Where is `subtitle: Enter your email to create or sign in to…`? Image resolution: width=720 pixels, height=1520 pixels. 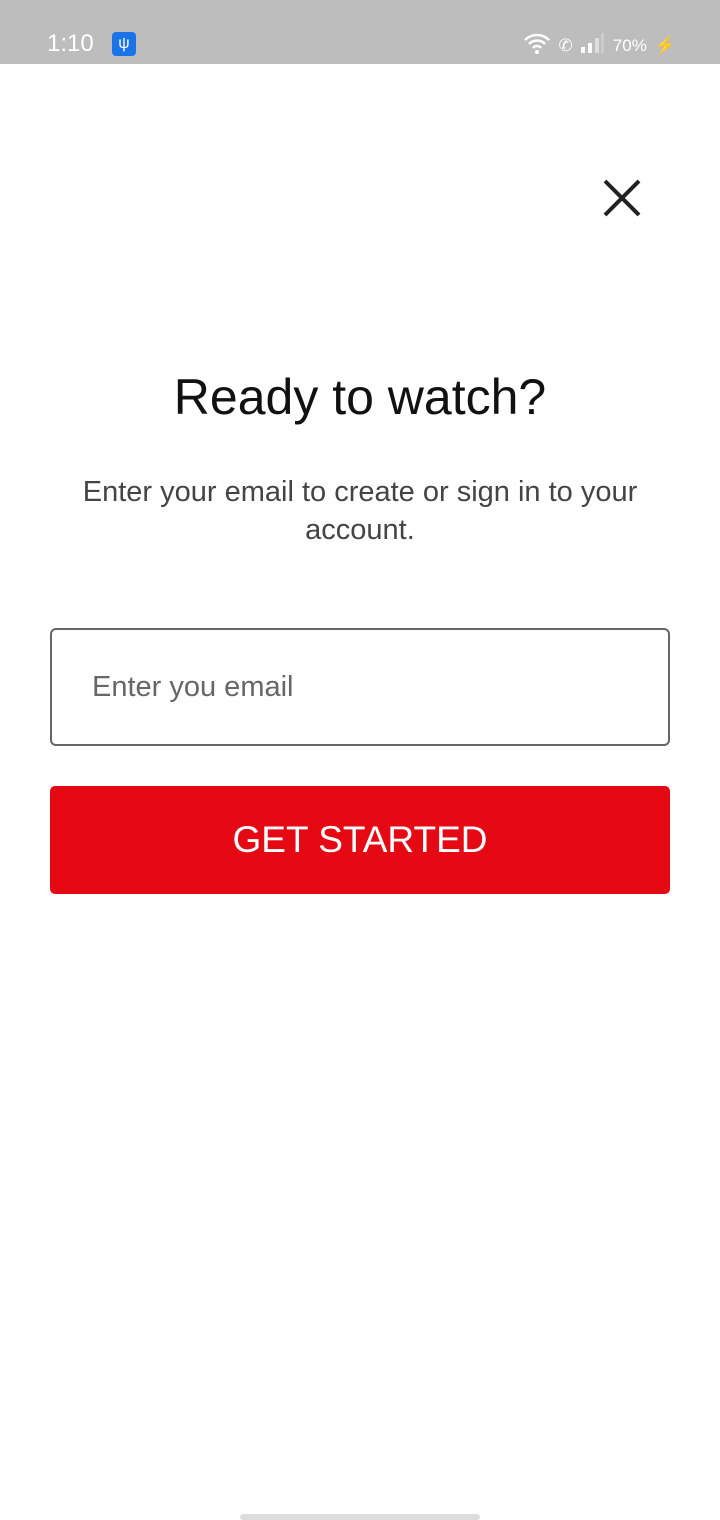 subtitle: Enter your email to create or sign in to… is located at coordinates (360, 511).